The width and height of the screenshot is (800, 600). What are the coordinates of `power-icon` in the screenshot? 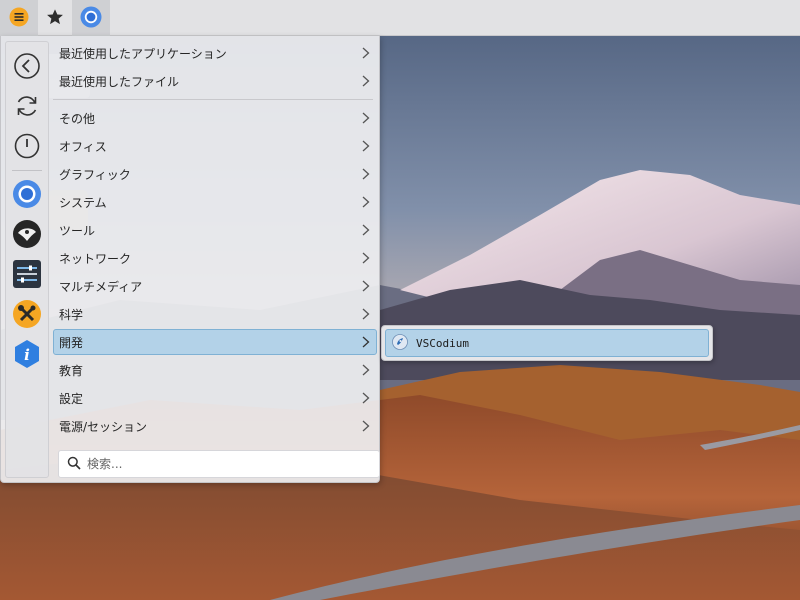 It's located at (27, 147).